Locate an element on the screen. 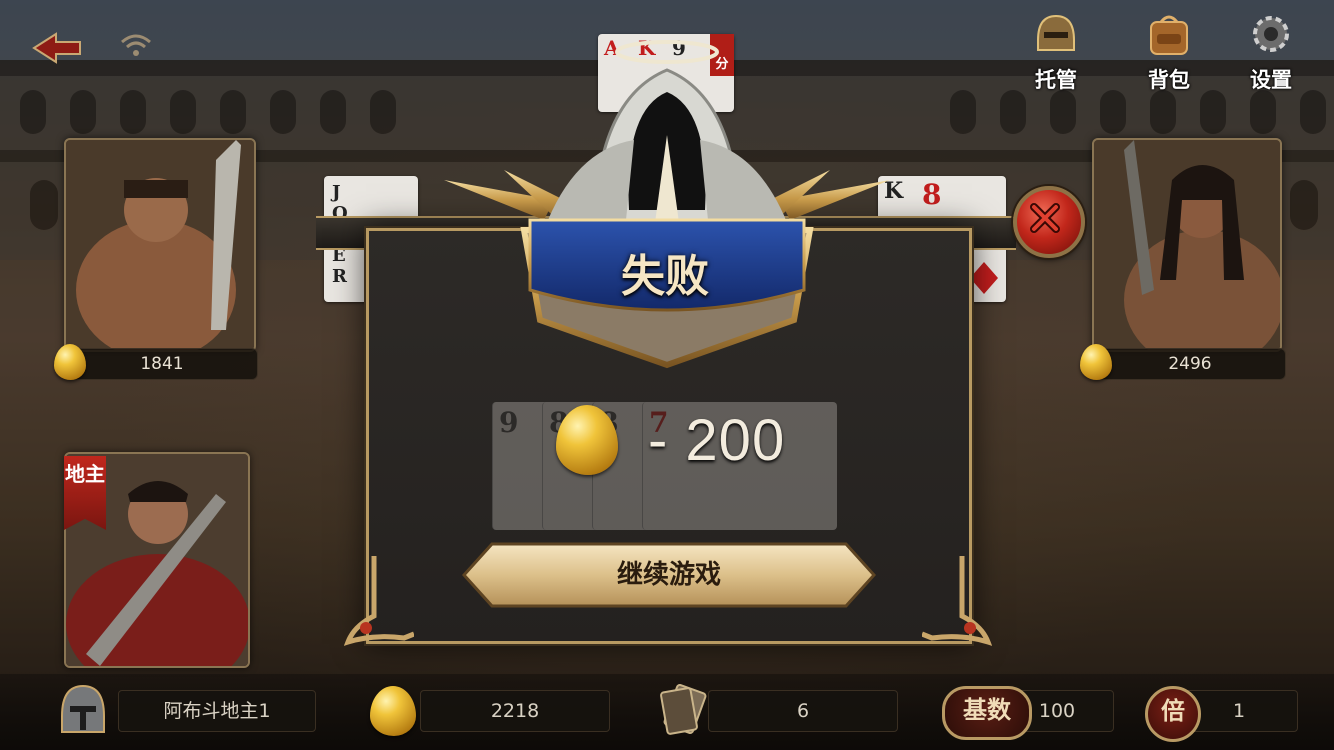  multiplier-badge: 倍 is located at coordinates (1173, 714).